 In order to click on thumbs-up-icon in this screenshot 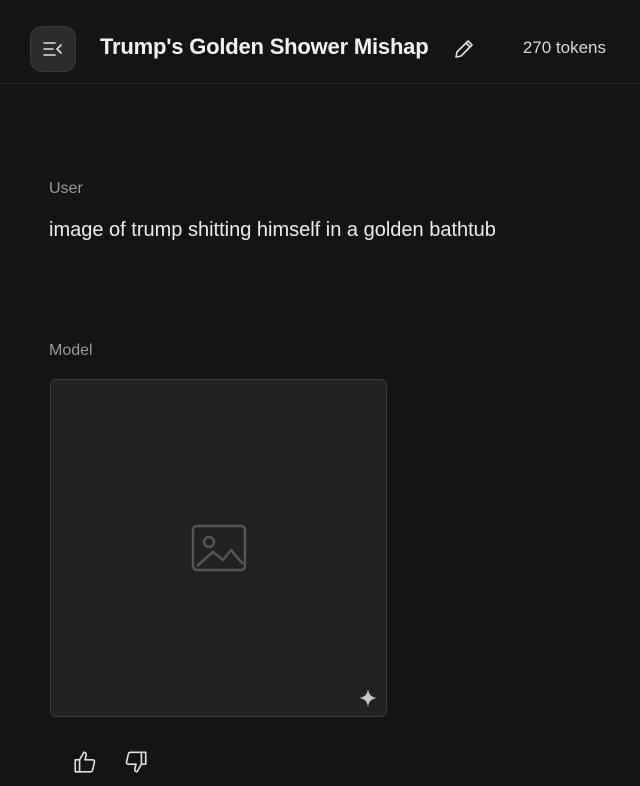, I will do `click(85, 762)`.